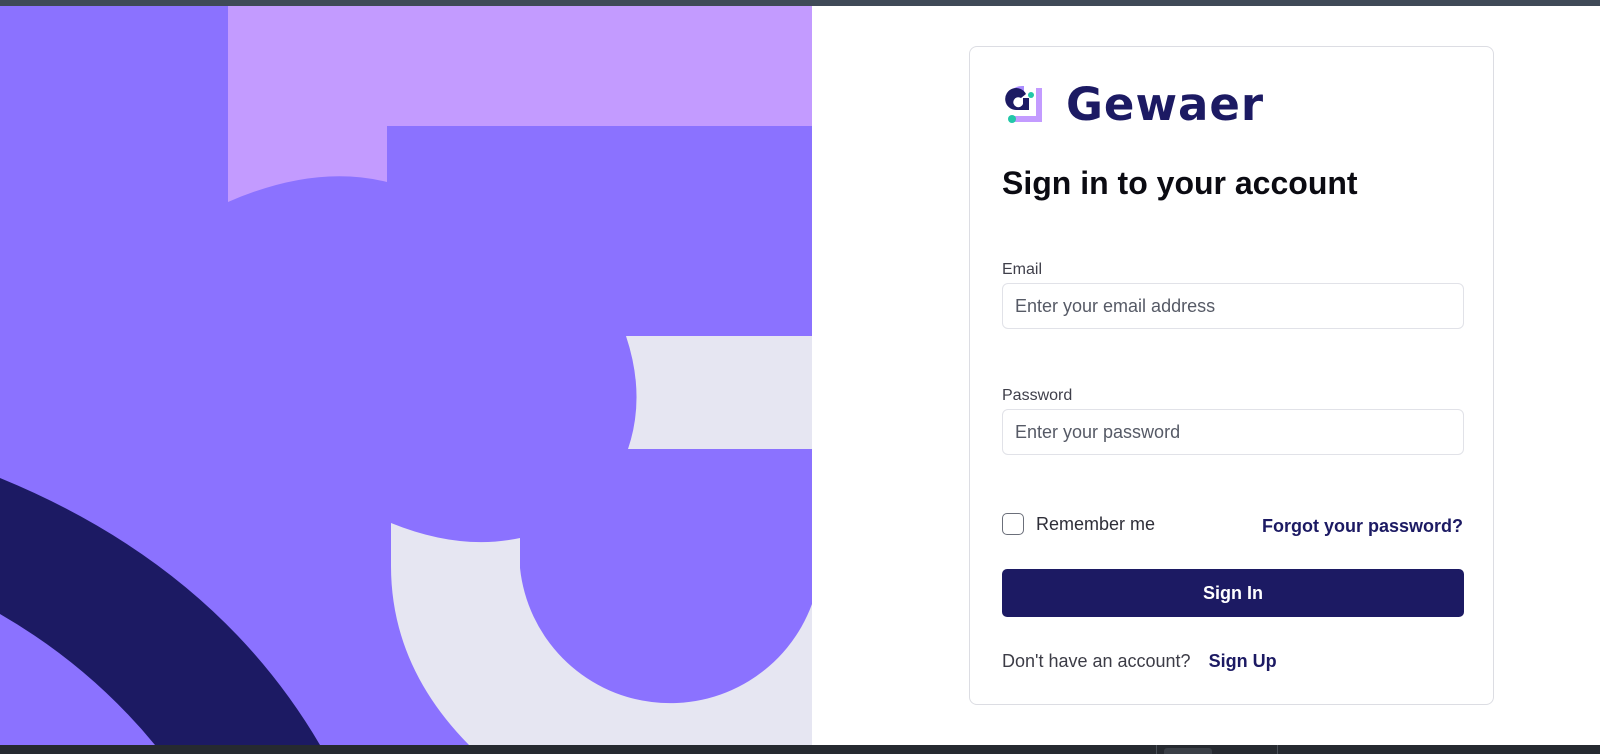 Image resolution: width=1600 pixels, height=754 pixels. What do you see at coordinates (1233, 593) in the screenshot?
I see `sign-in-button: Sign In` at bounding box center [1233, 593].